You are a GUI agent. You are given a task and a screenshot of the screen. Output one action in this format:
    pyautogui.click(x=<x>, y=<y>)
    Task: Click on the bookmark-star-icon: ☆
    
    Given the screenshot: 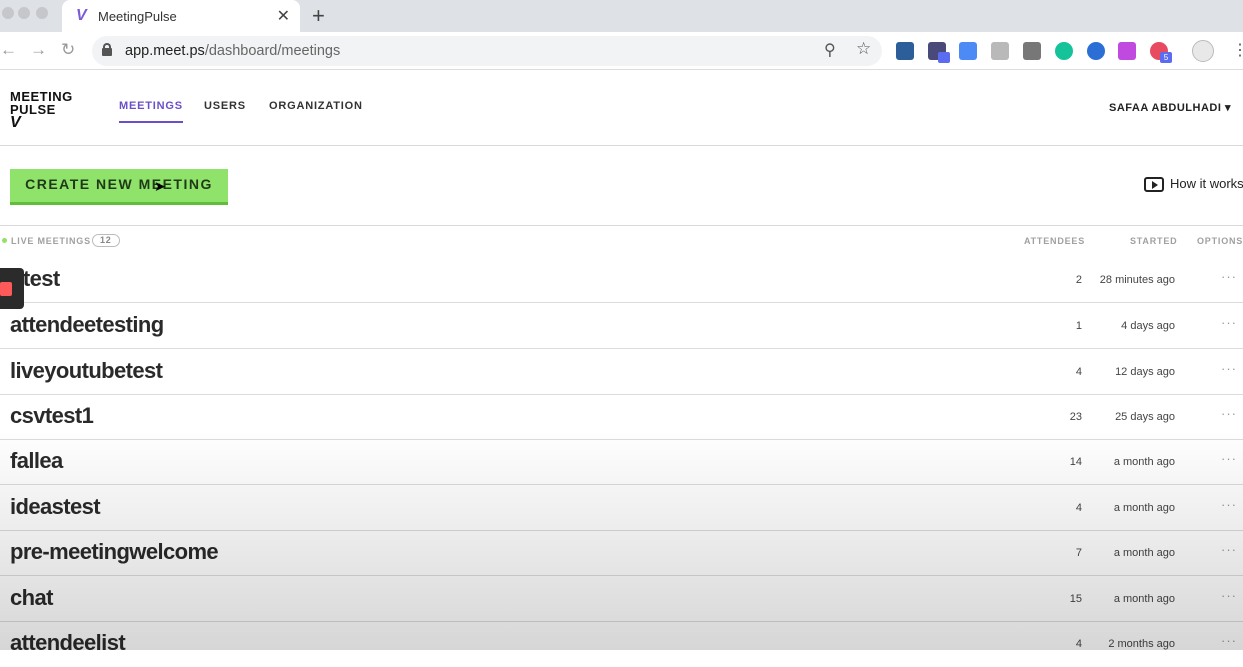 What is the action you would take?
    pyautogui.click(x=863, y=49)
    